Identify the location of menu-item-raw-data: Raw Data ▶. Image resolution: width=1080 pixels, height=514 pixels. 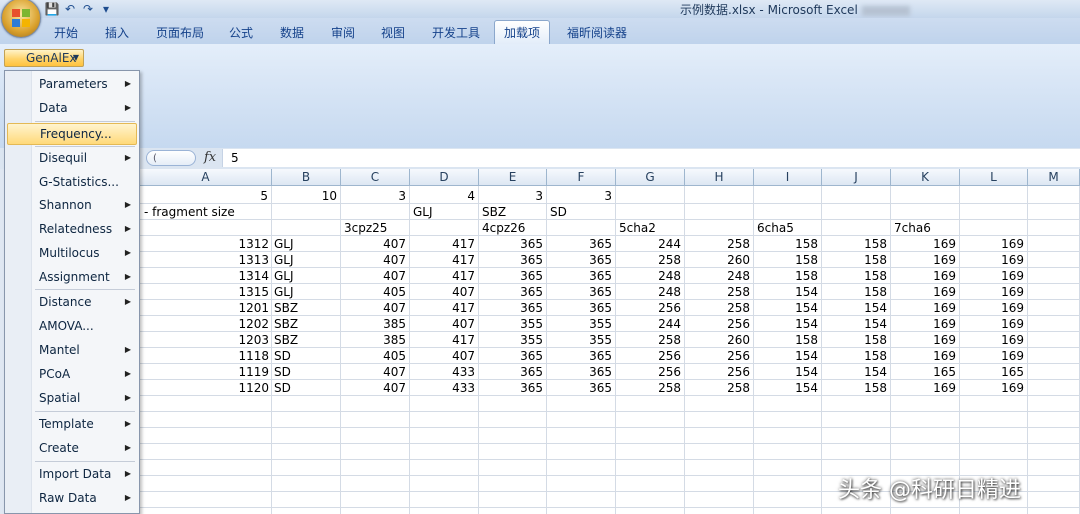
(72, 498).